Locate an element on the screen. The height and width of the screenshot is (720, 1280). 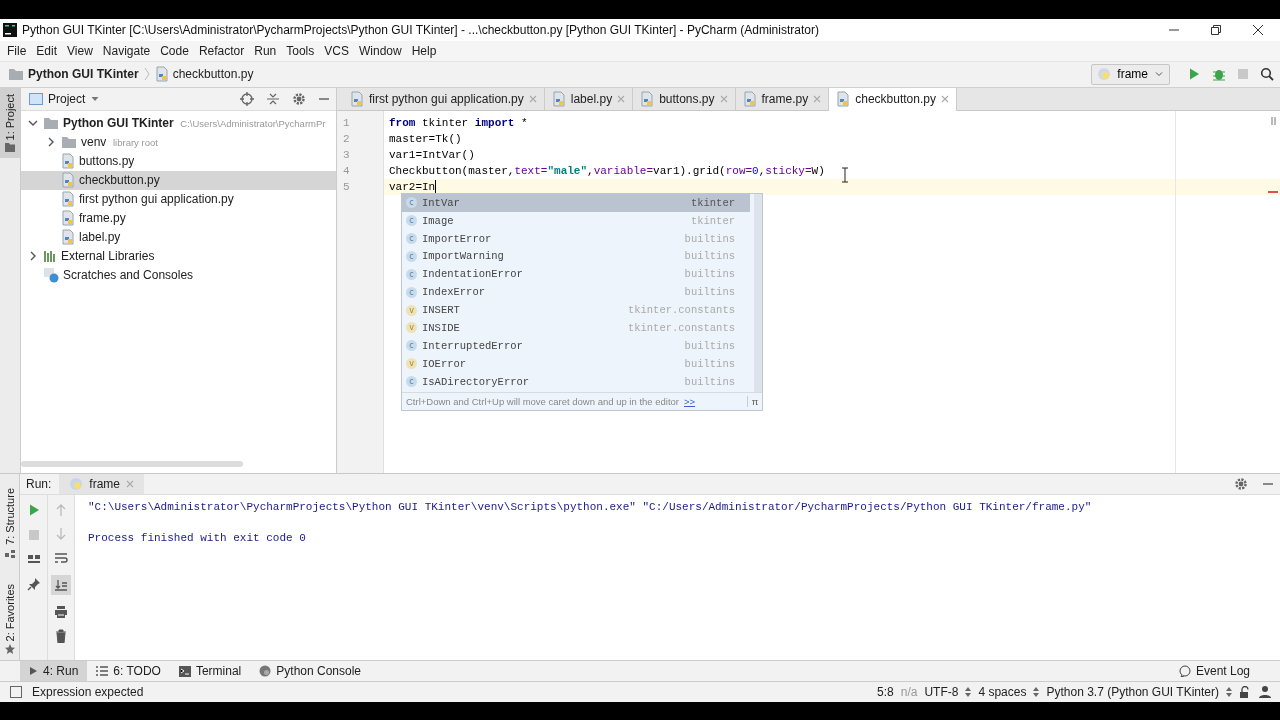
completion-item: c IsADirectoryError builtins is located at coordinates (576, 381).